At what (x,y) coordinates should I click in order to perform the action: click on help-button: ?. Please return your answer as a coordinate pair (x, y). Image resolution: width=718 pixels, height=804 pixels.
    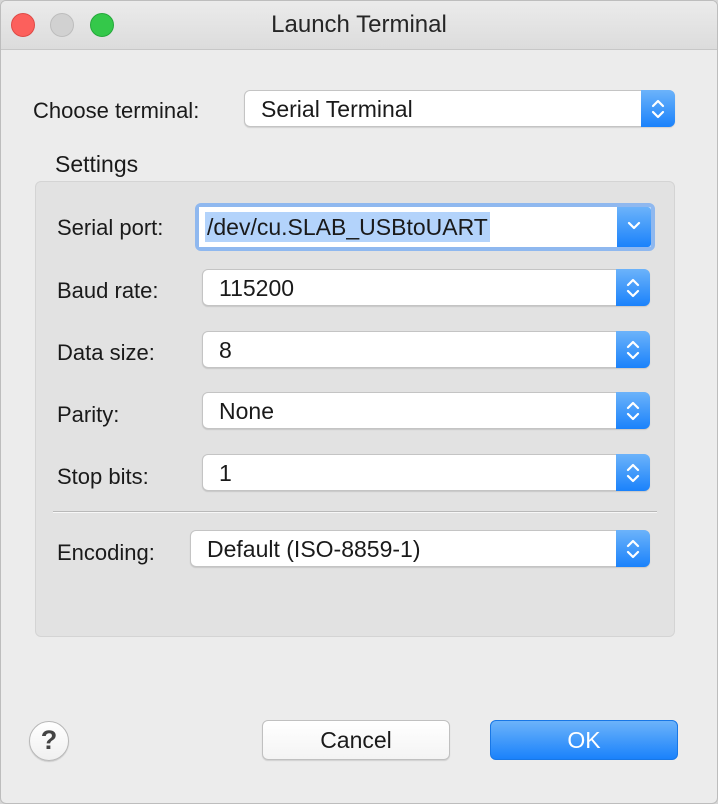
    Looking at the image, I should click on (49, 741).